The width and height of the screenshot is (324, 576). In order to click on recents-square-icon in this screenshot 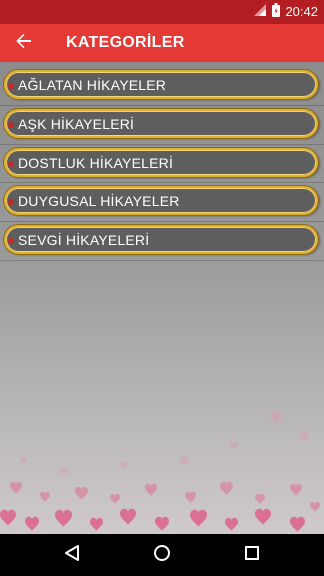, I will do `click(252, 555)`.